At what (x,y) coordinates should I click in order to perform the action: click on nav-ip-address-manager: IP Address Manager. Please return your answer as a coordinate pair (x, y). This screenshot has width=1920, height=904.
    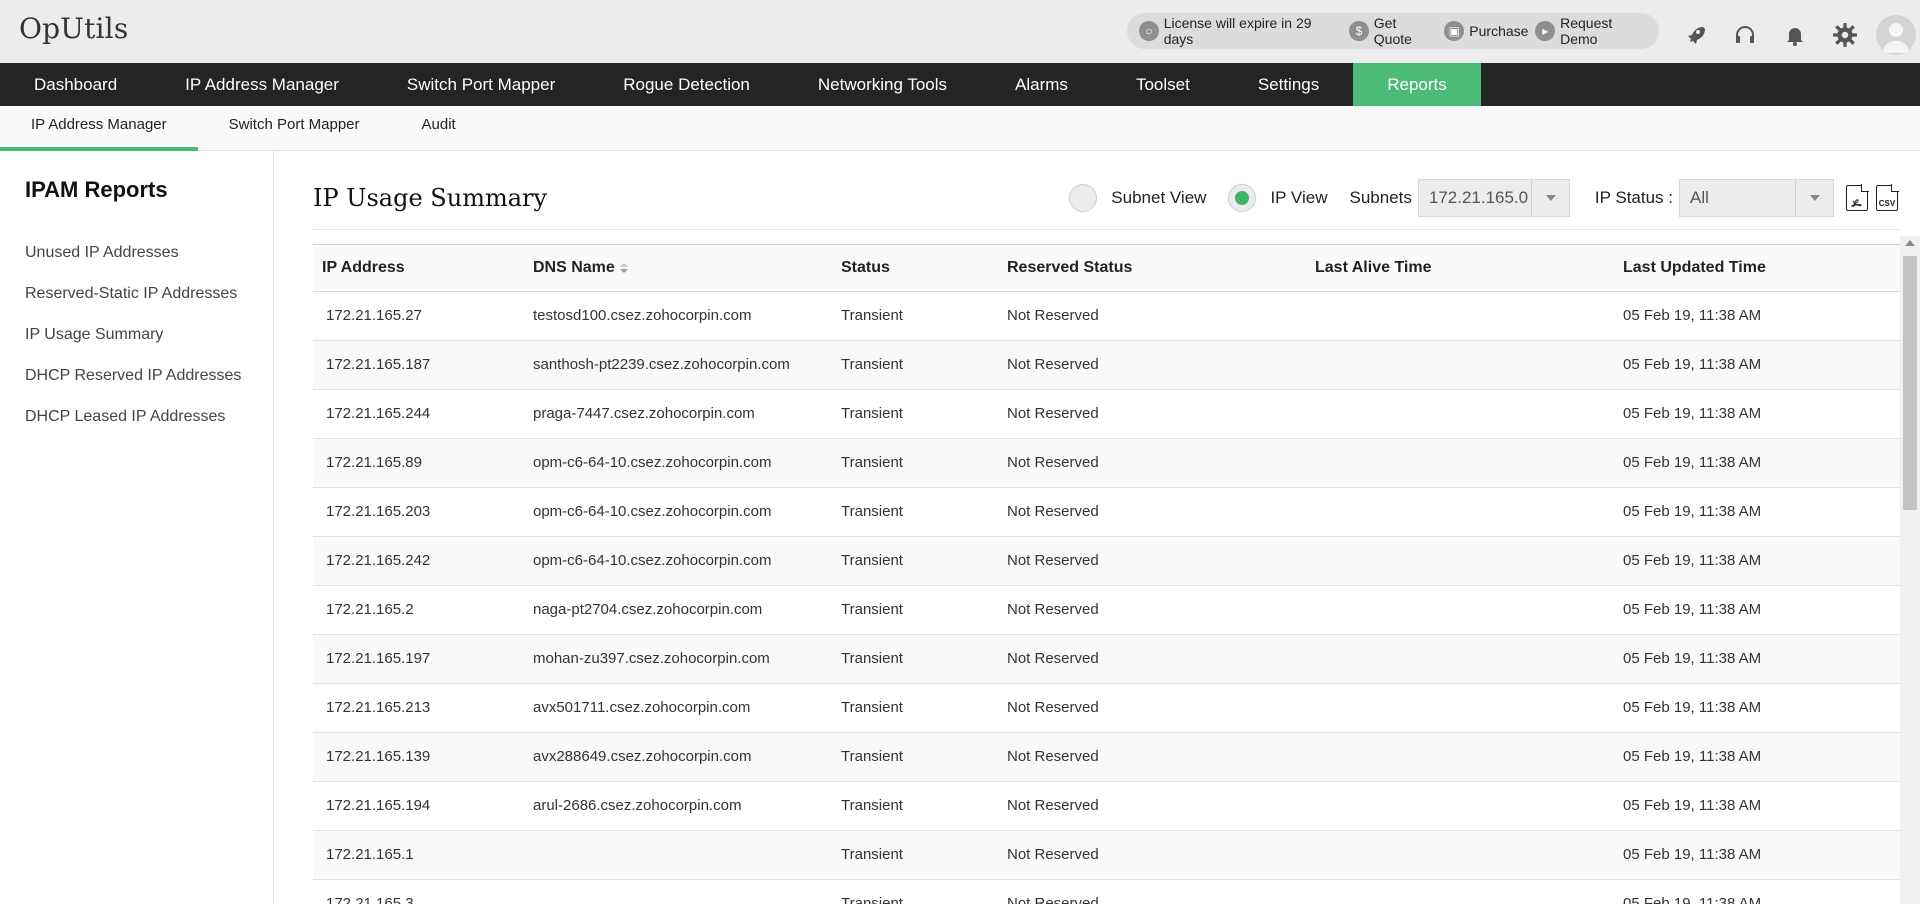
    Looking at the image, I should click on (262, 84).